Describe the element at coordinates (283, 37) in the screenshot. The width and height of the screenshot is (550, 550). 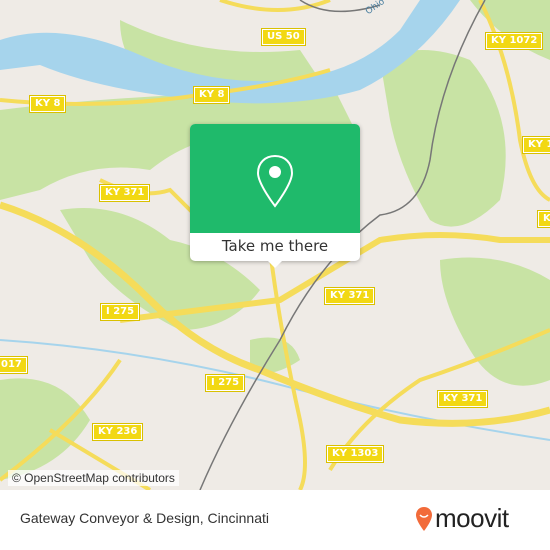
I see `road-label: US 50` at that location.